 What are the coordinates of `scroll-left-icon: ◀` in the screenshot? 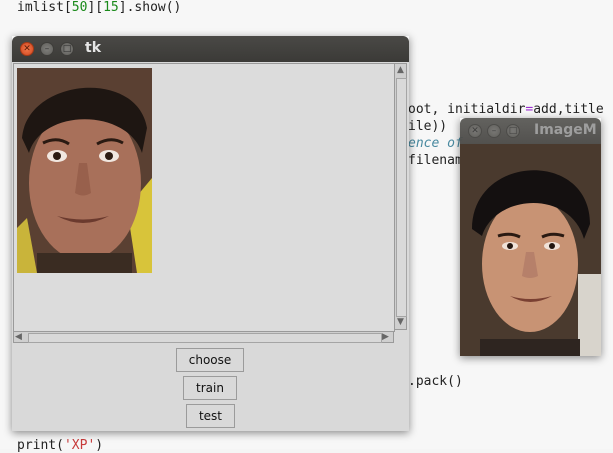 It's located at (18, 337).